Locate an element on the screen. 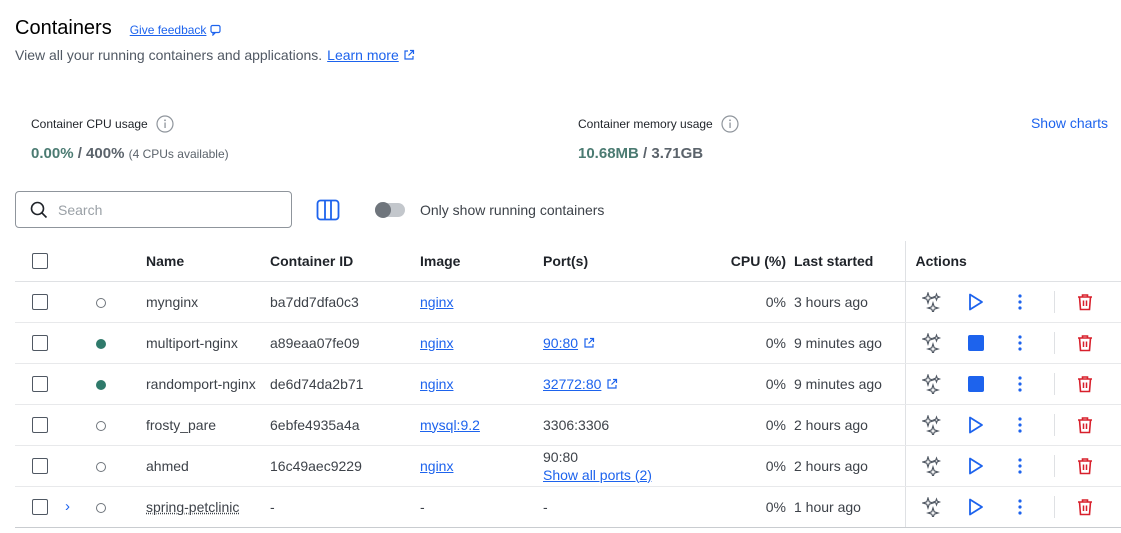 This screenshot has height=533, width=1121. last-started: 1 hour ago is located at coordinates (849, 507).